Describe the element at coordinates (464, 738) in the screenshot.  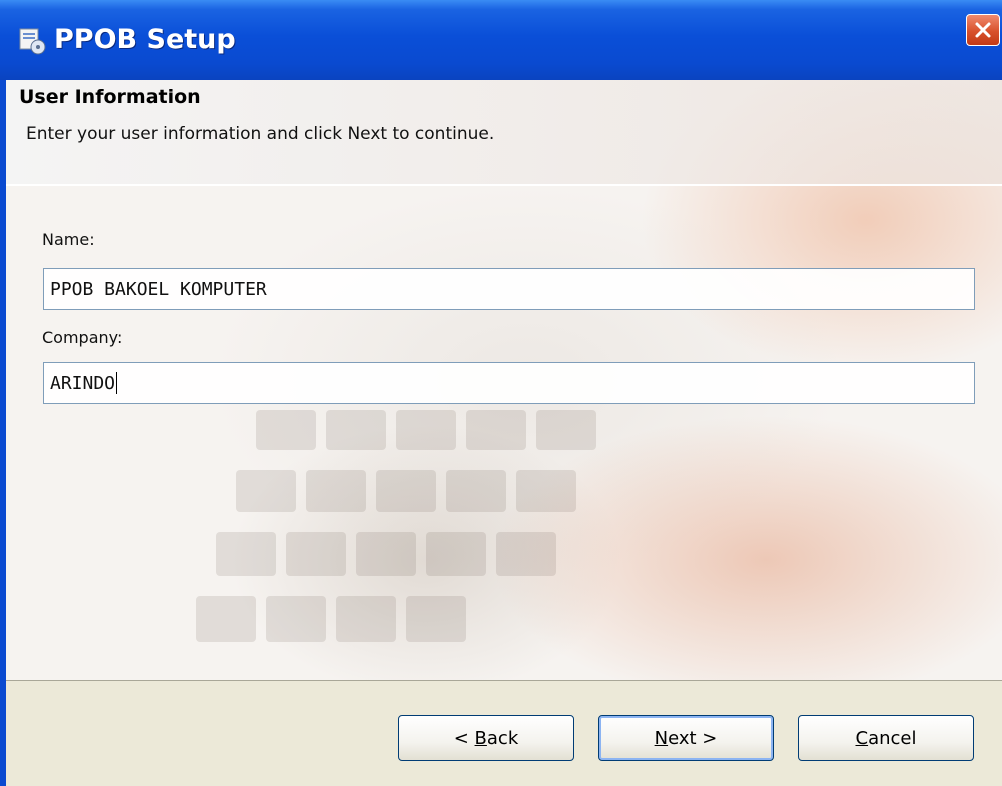
I see `back-button-arrow: <` at that location.